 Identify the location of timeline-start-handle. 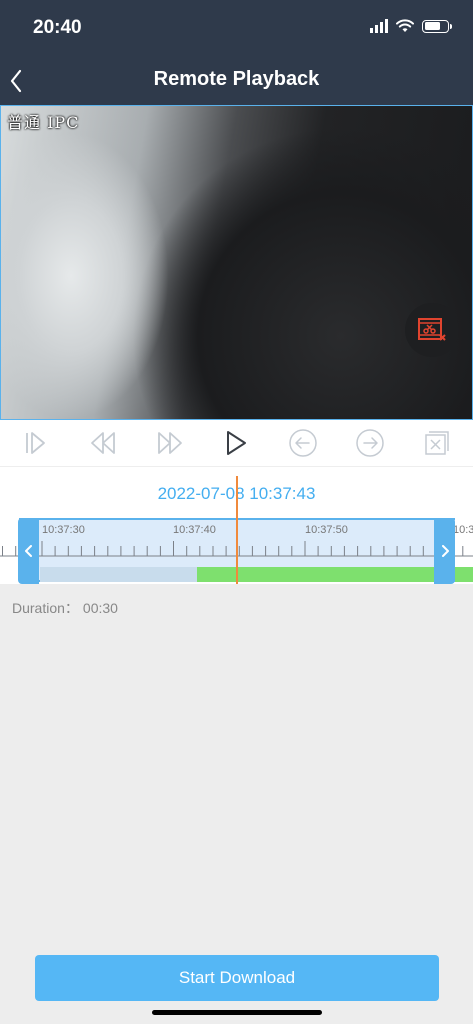
(28, 551).